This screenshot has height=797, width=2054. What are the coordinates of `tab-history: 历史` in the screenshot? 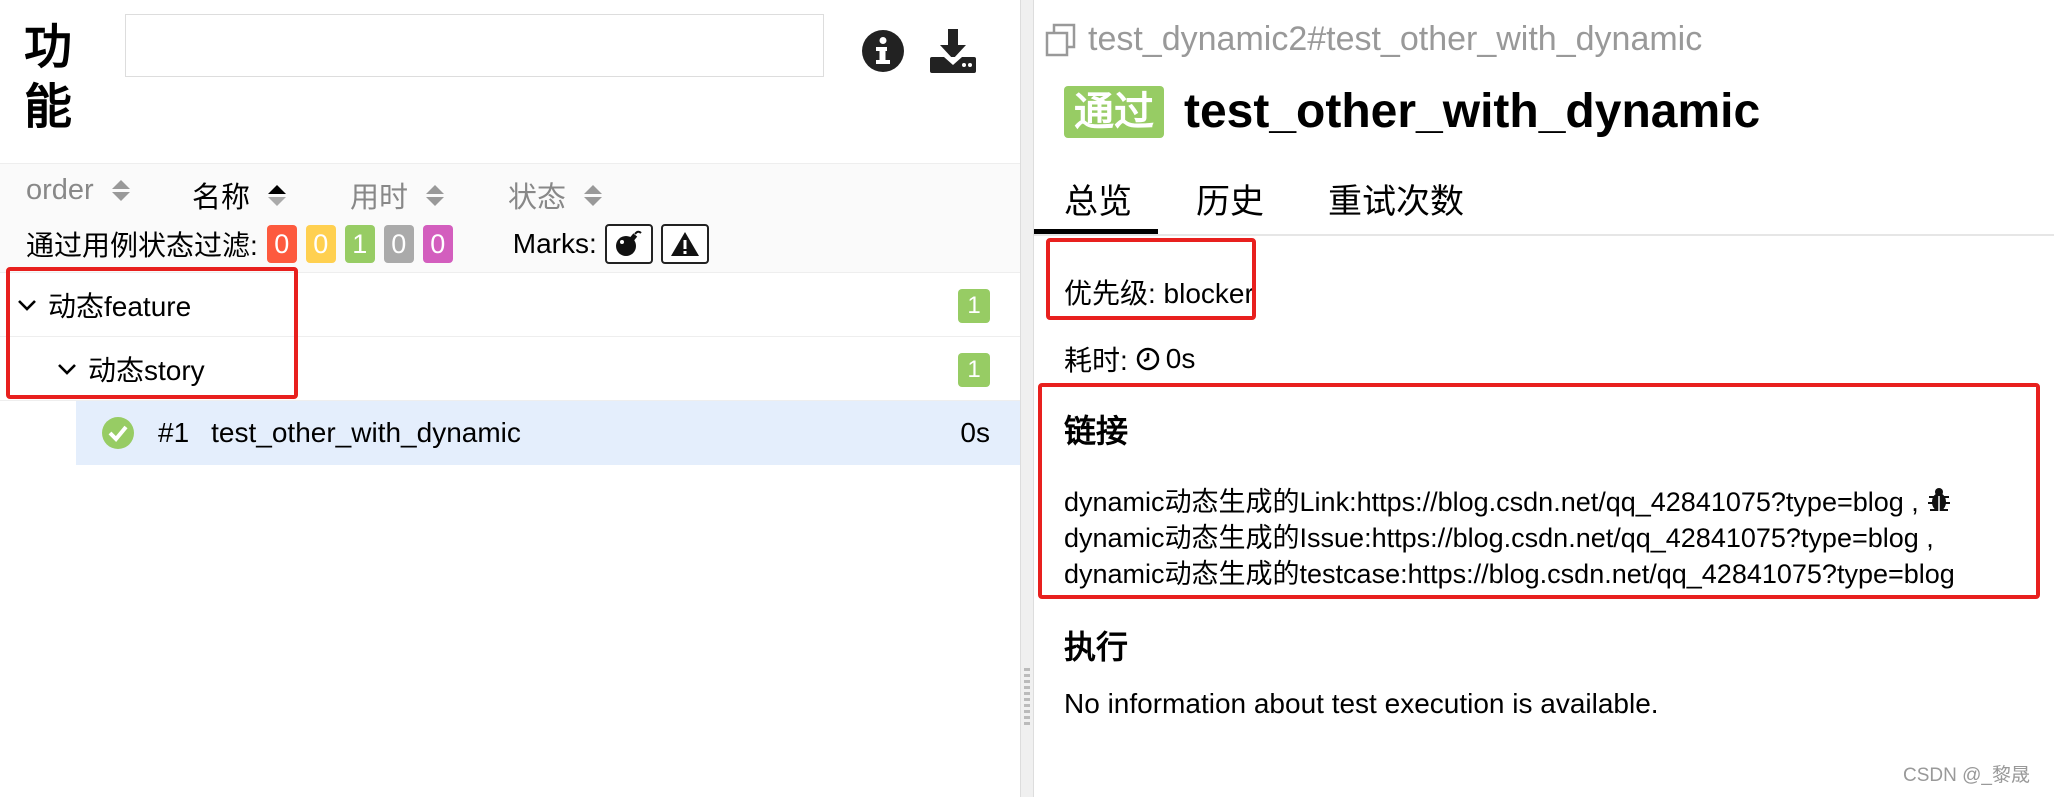 It's located at (1230, 204).